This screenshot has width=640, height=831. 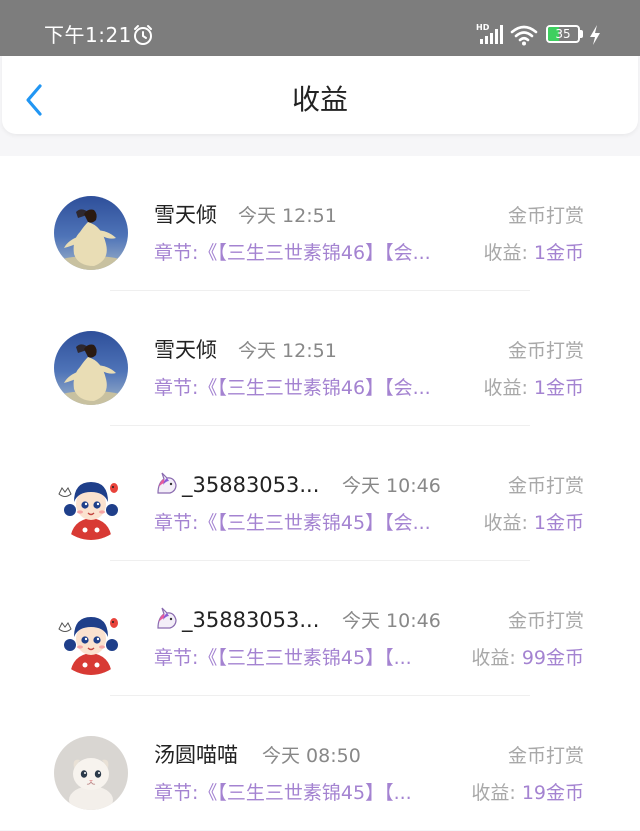 I want to click on header-bar: 收益, so click(x=320, y=95).